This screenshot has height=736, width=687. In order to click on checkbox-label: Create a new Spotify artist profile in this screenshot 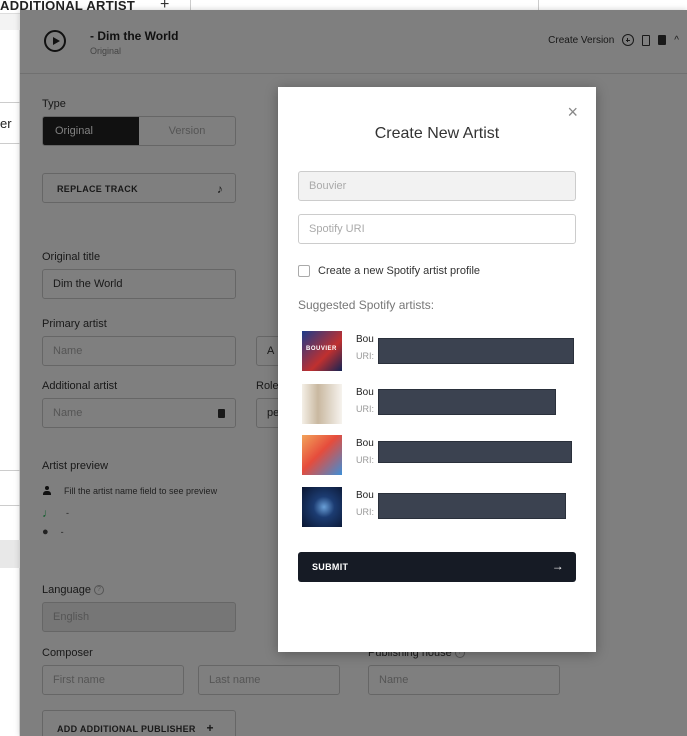, I will do `click(399, 271)`.